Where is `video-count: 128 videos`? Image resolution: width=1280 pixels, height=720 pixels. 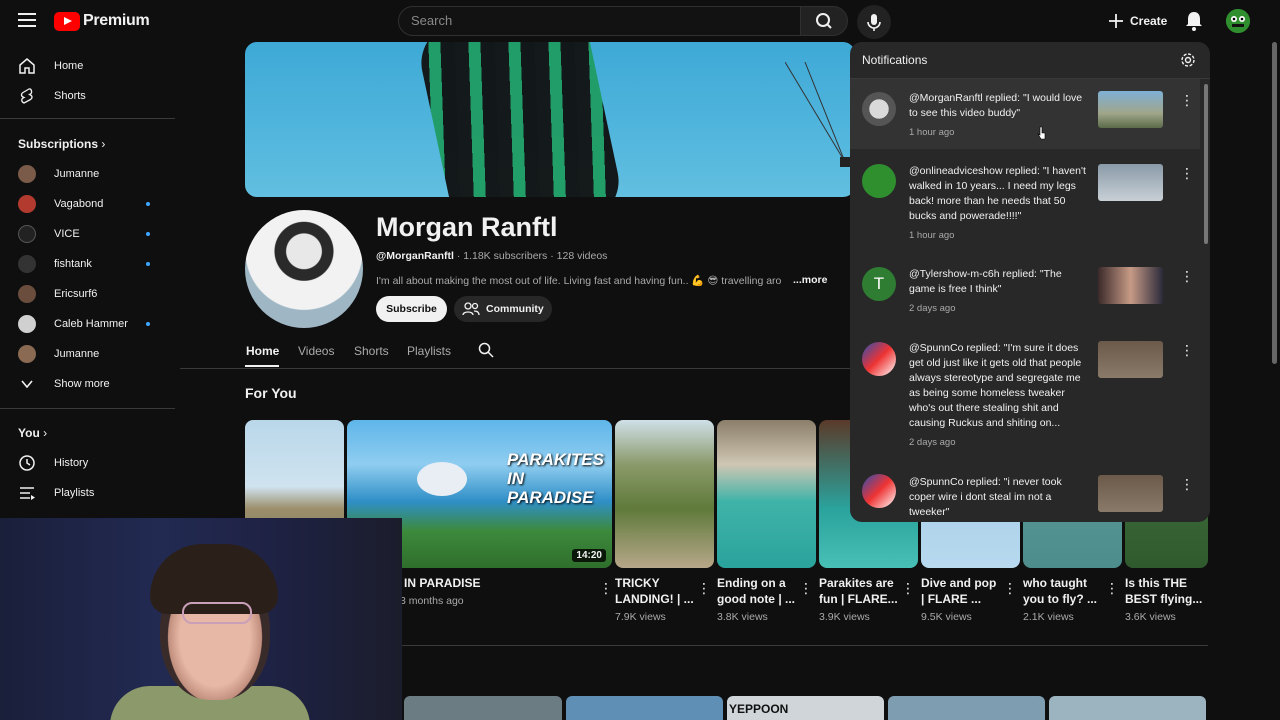
video-count: 128 videos is located at coordinates (582, 256).